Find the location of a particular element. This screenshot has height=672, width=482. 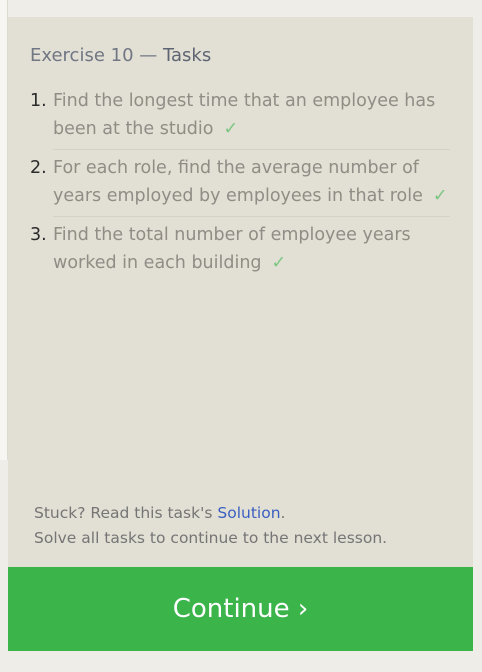

task-number: 2. is located at coordinates (38, 168).